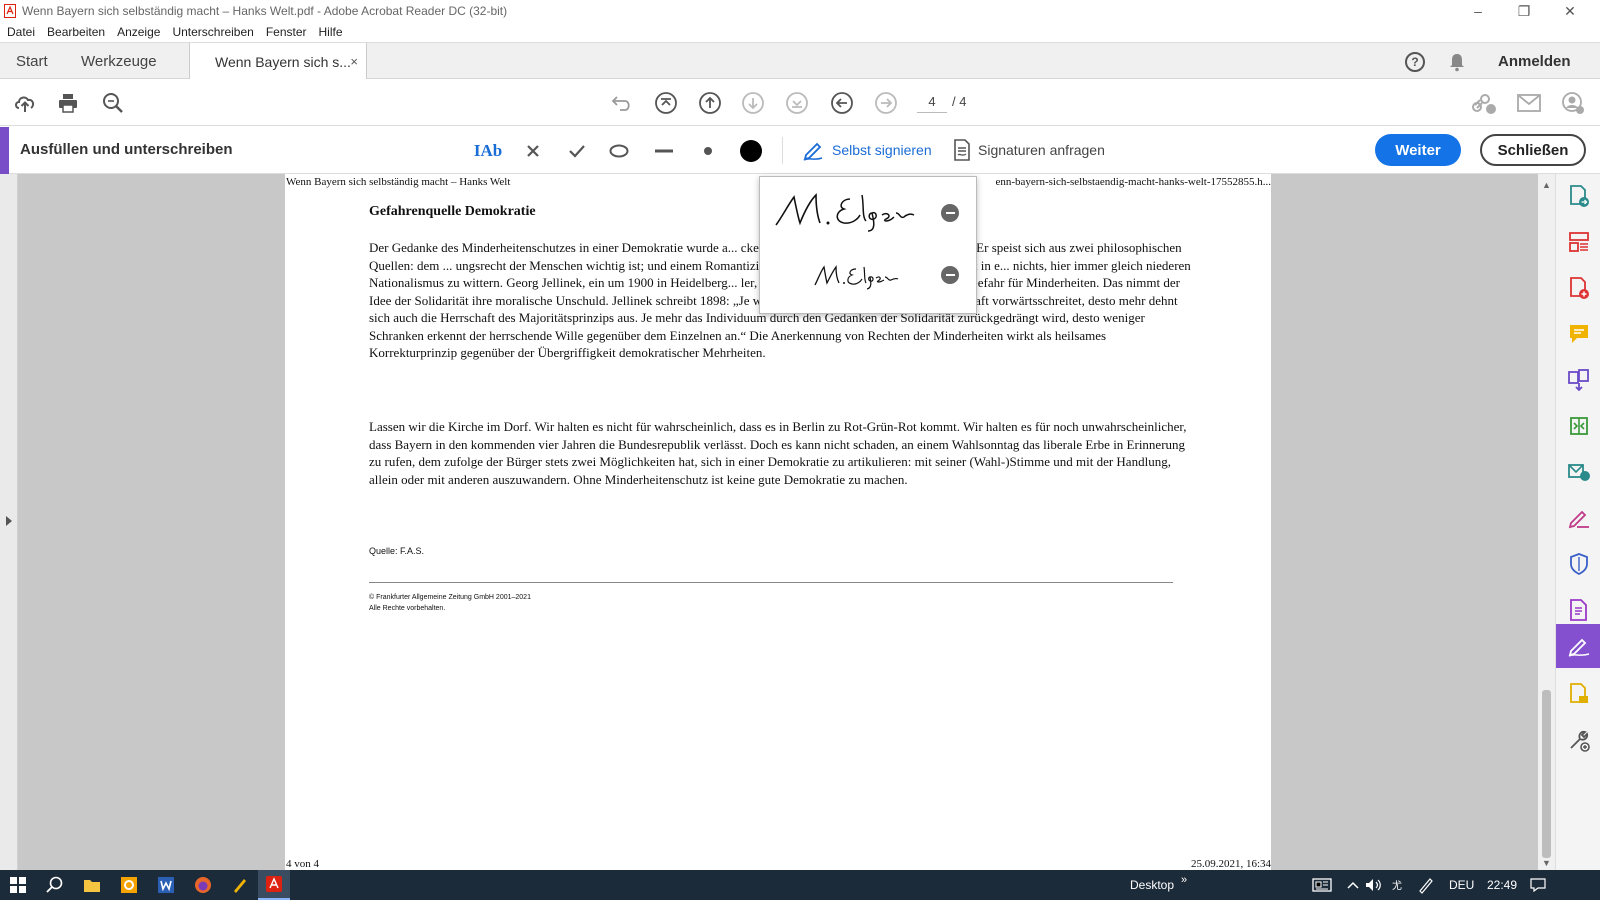  Describe the element at coordinates (166, 885) in the screenshot. I see `word-icon` at that location.